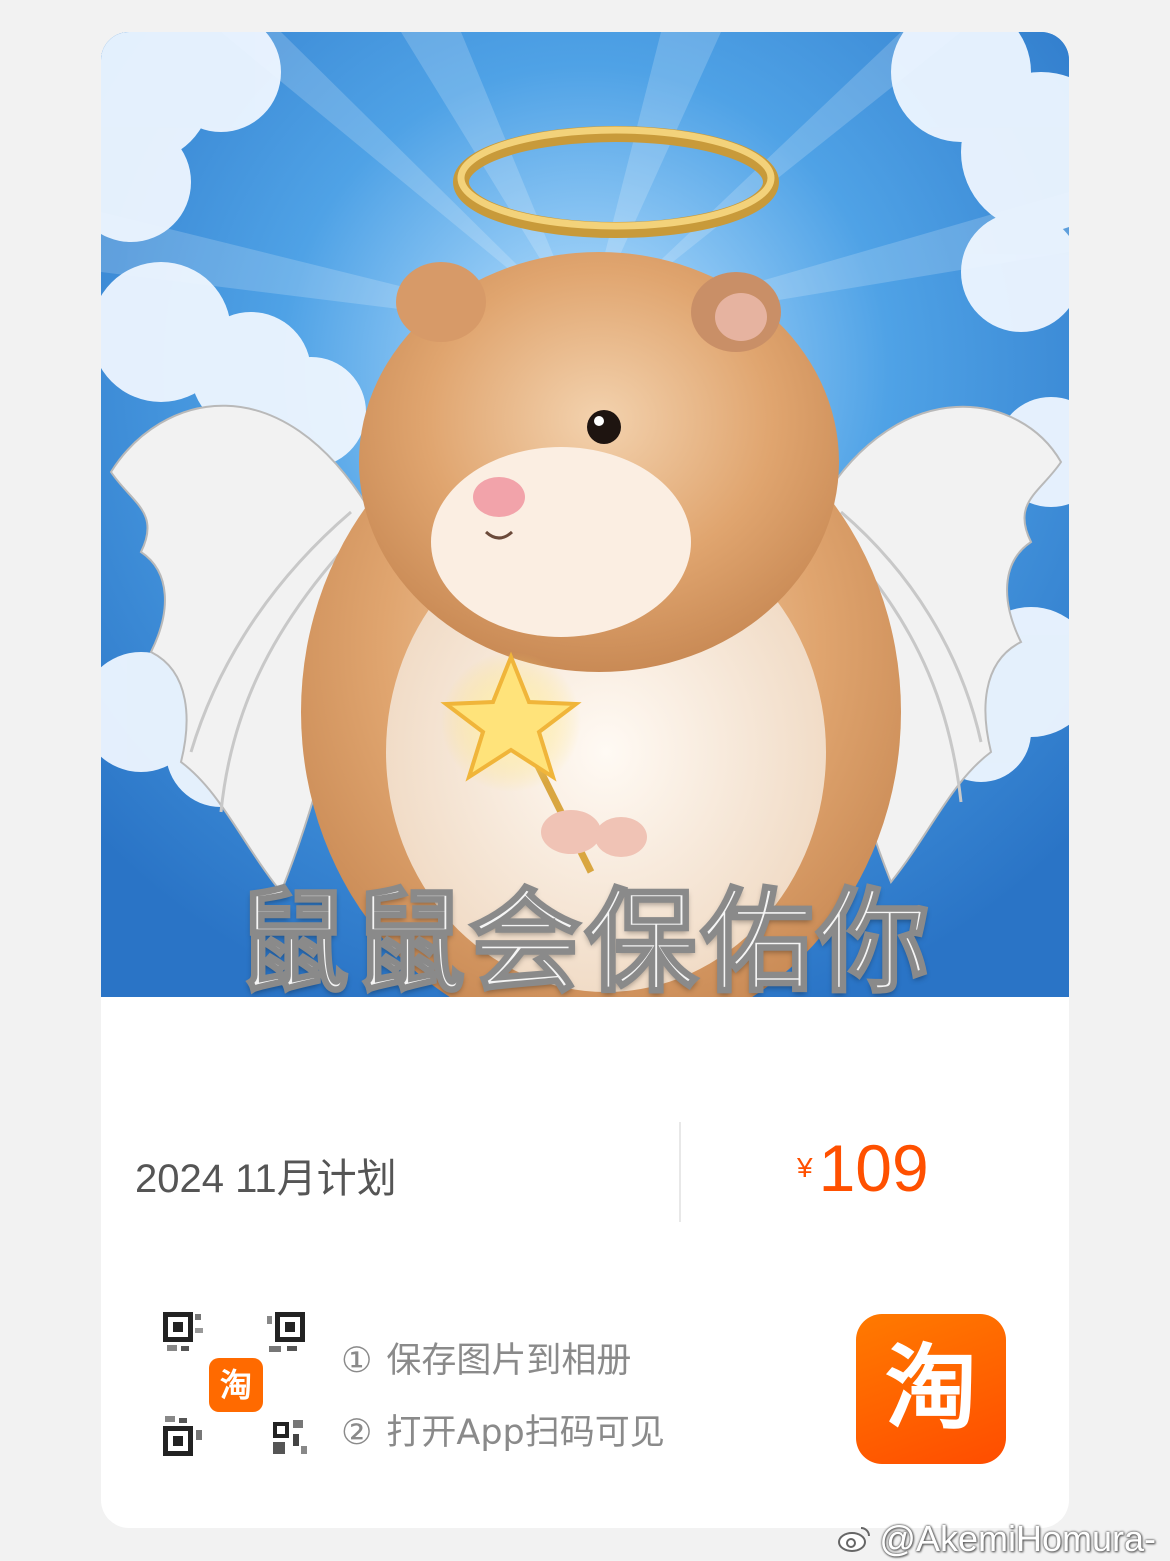  Describe the element at coordinates (357, 1433) in the screenshot. I see `step-2-number: ②` at that location.